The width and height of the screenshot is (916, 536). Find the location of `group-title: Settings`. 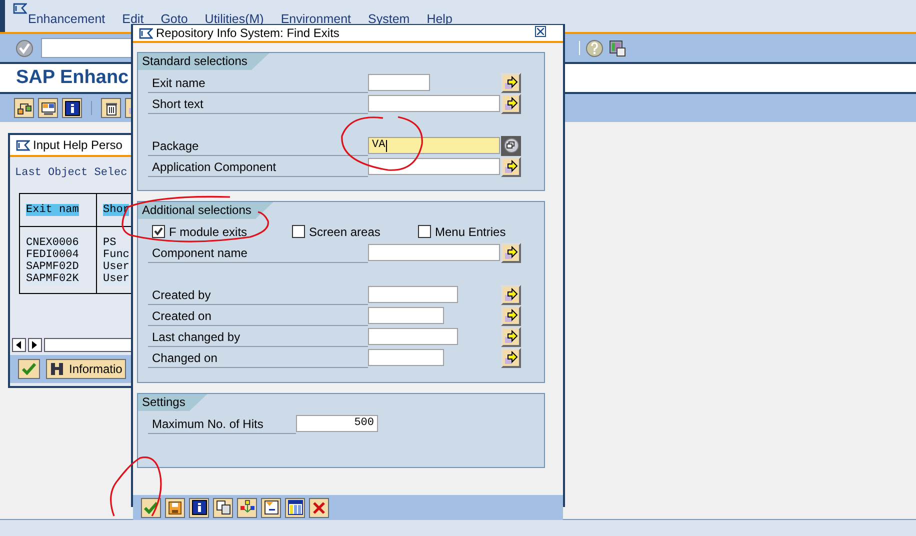

group-title: Settings is located at coordinates (173, 402).